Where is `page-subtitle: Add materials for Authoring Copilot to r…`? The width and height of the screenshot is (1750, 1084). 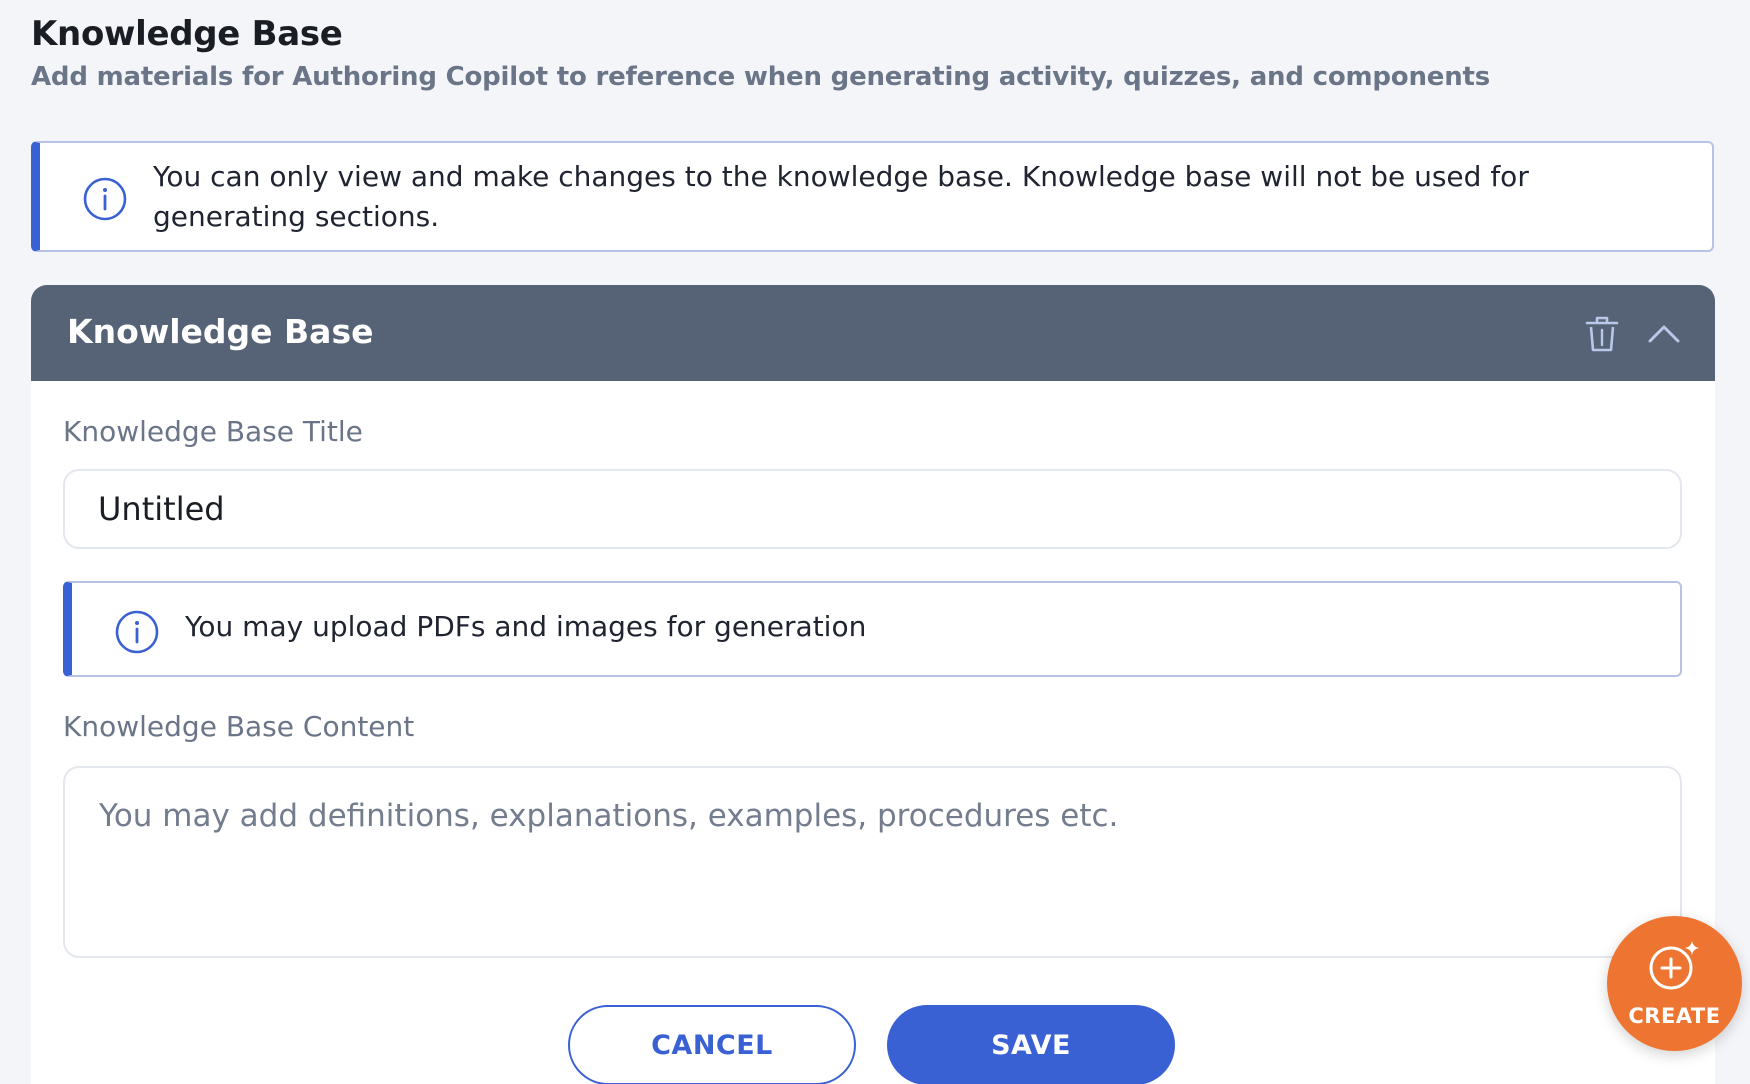 page-subtitle: Add materials for Authoring Copilot to r… is located at coordinates (761, 77).